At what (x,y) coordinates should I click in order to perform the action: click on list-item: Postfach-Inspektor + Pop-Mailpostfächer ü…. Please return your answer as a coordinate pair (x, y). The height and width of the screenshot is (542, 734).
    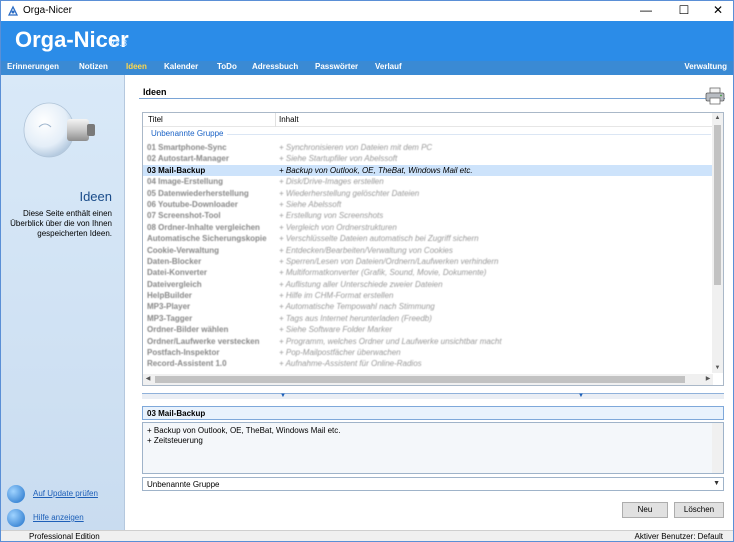
    Looking at the image, I should click on (428, 352).